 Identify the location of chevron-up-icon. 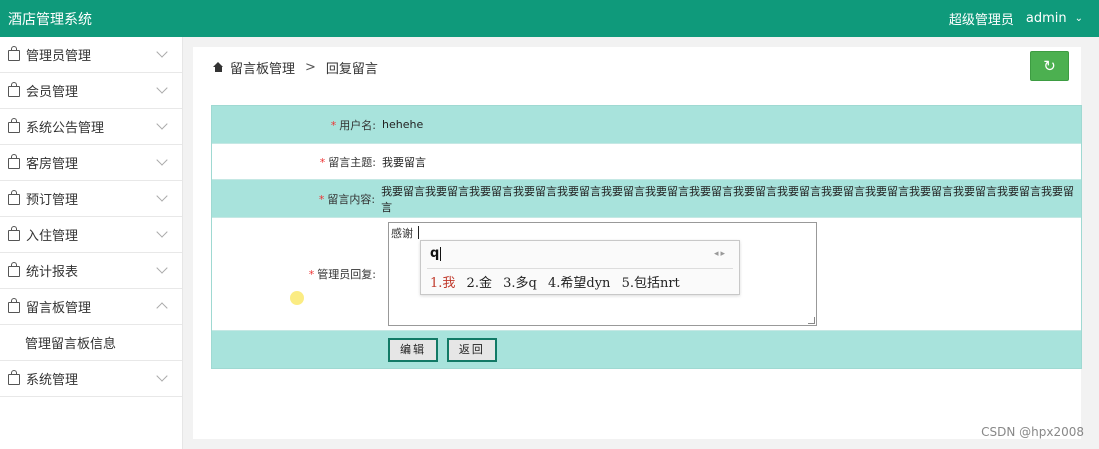
(162, 308).